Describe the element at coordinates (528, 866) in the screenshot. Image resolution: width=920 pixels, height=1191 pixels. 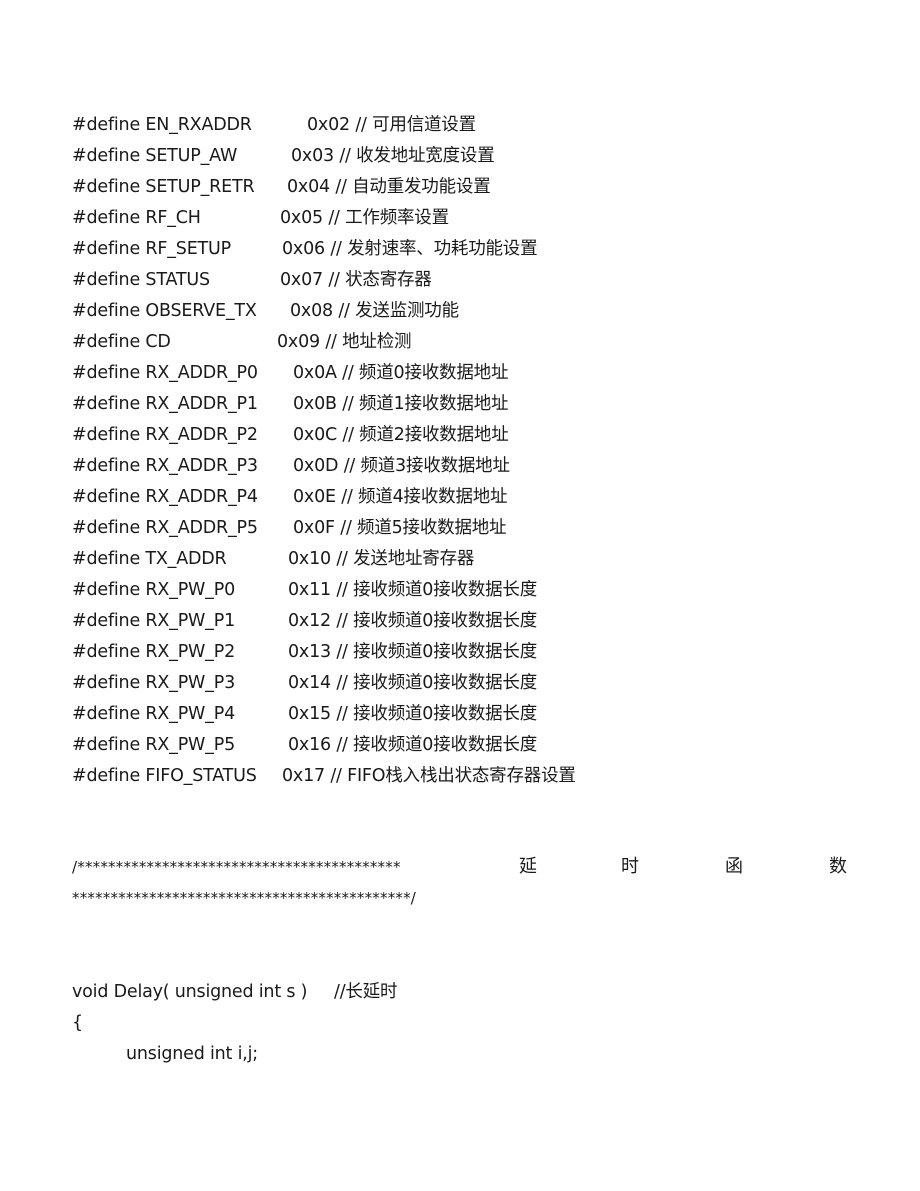
I see `banner-title-char: 延` at that location.